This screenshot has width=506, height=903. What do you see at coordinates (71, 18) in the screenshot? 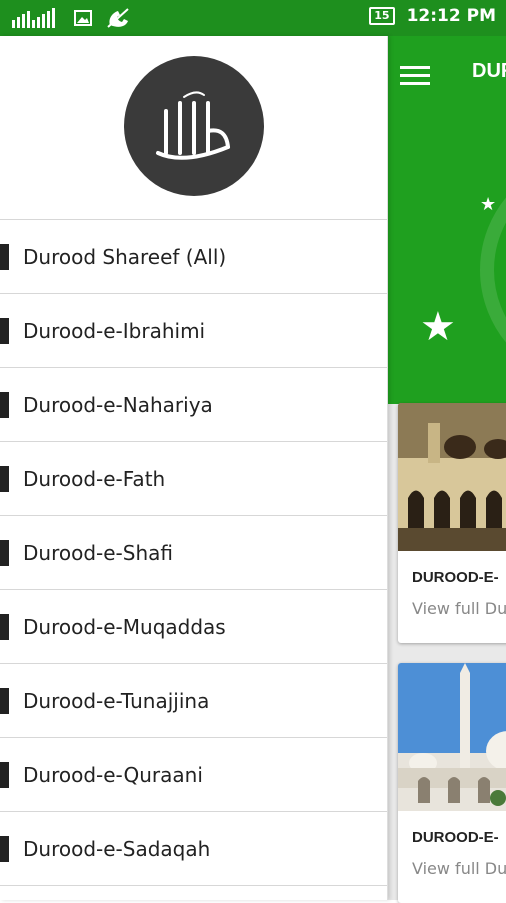
I see `status-icons` at bounding box center [71, 18].